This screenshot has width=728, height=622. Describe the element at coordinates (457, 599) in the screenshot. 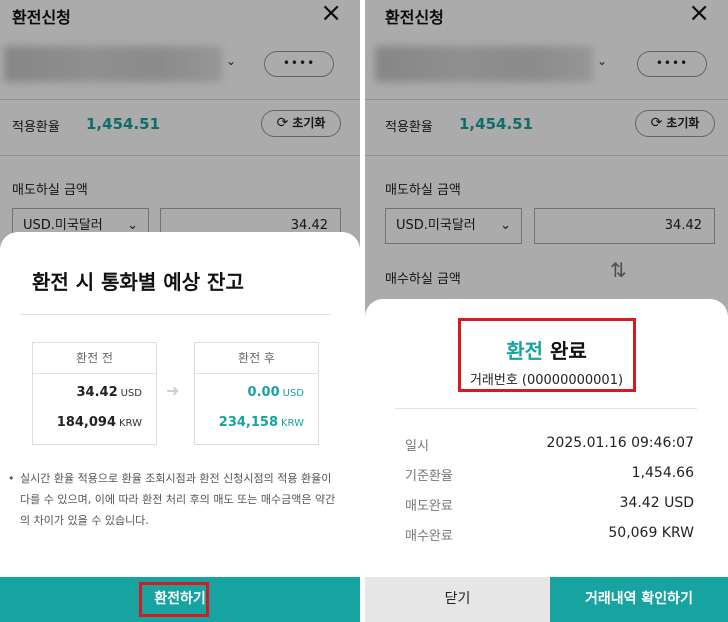

I see `close-button: 닫기` at that location.